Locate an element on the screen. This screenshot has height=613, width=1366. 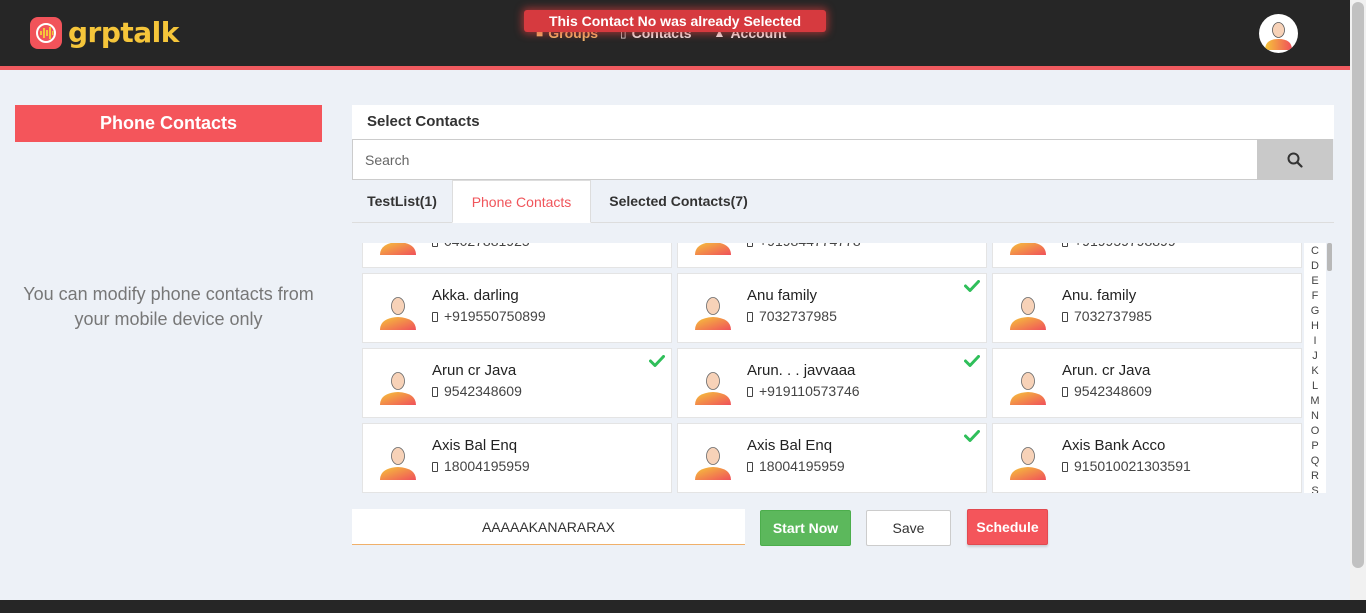
contact-card: +919844774778 is located at coordinates (832, 255).